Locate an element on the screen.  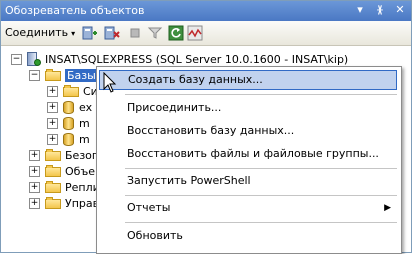
window-position-icon: ▾ is located at coordinates (360, 10).